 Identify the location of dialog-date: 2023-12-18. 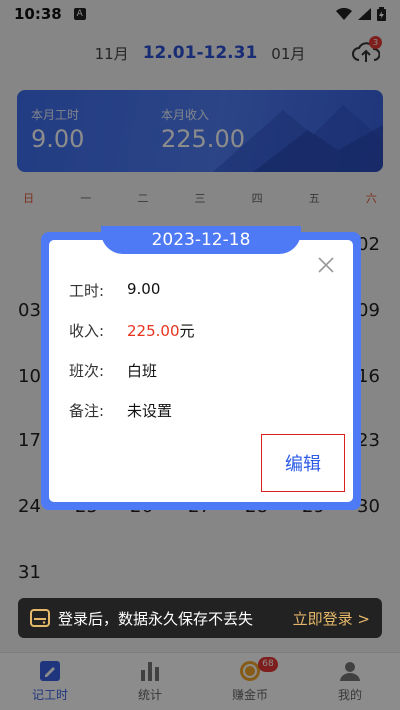
(201, 240).